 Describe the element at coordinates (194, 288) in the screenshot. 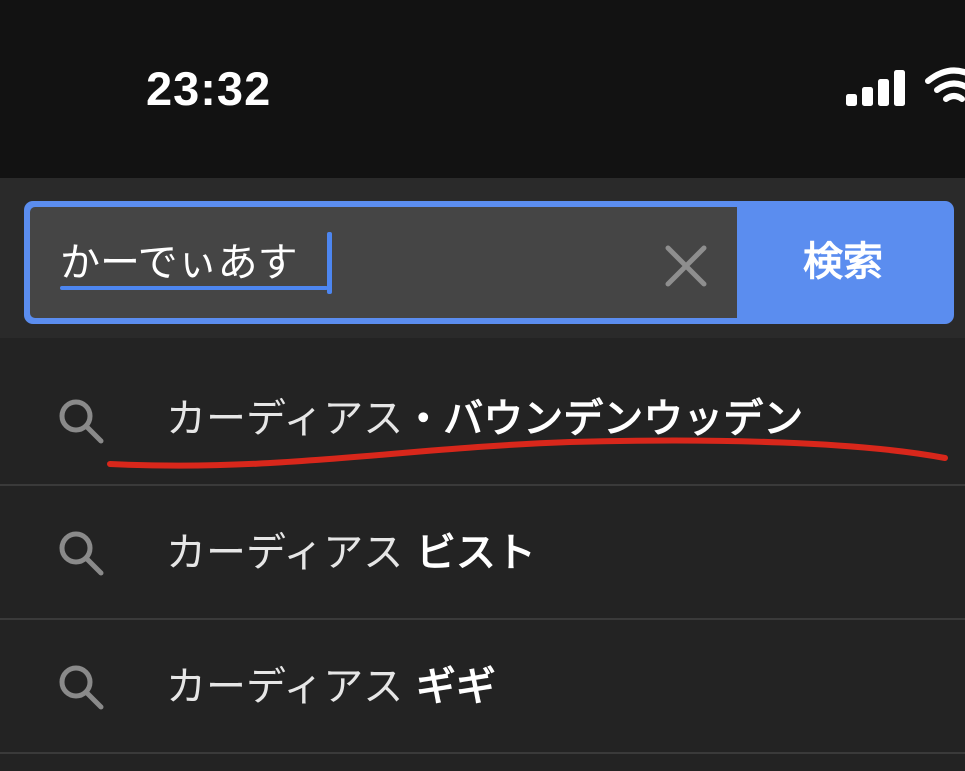

I see `ime-composition-underline` at that location.